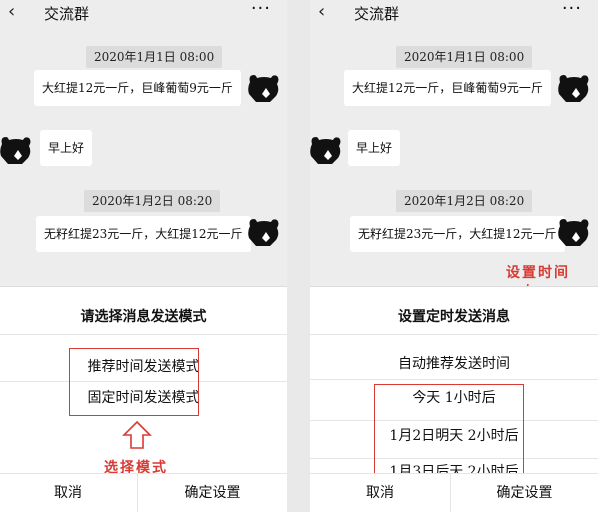 The width and height of the screenshot is (598, 512). Describe the element at coordinates (137, 434) in the screenshot. I see `up-arrow-icon` at that location.